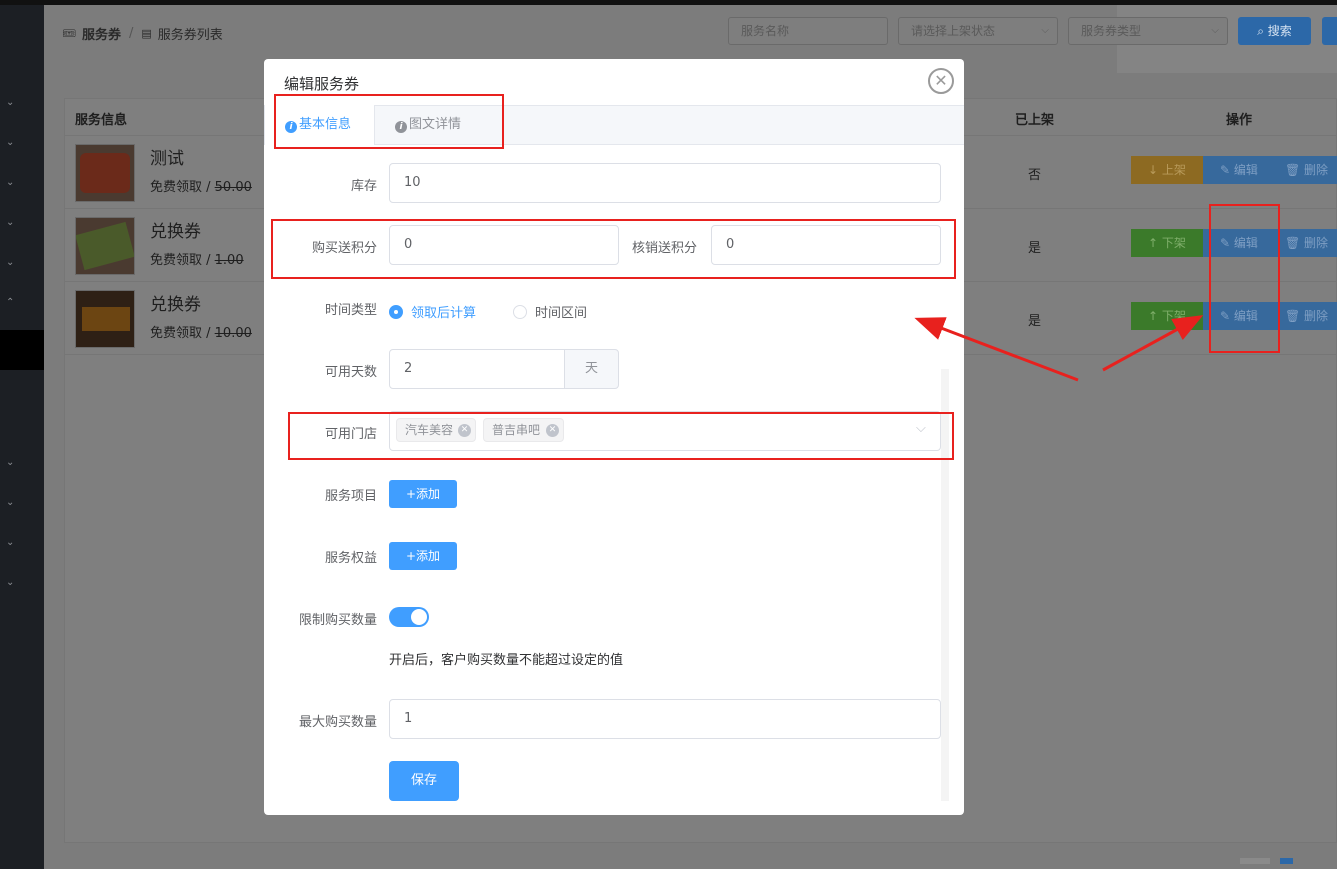 The image size is (1337, 869). Describe the element at coordinates (1262, 31) in the screenshot. I see `search-icon: ⌕` at that location.